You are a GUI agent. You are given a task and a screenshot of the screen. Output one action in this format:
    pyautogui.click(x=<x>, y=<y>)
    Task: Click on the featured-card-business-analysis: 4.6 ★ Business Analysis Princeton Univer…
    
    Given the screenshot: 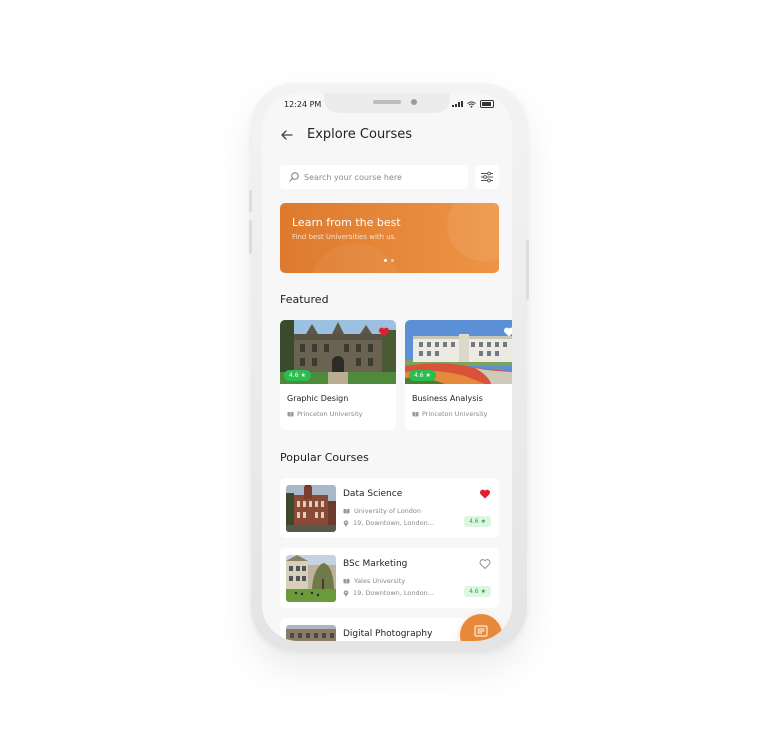 What is the action you would take?
    pyautogui.click(x=458, y=375)
    